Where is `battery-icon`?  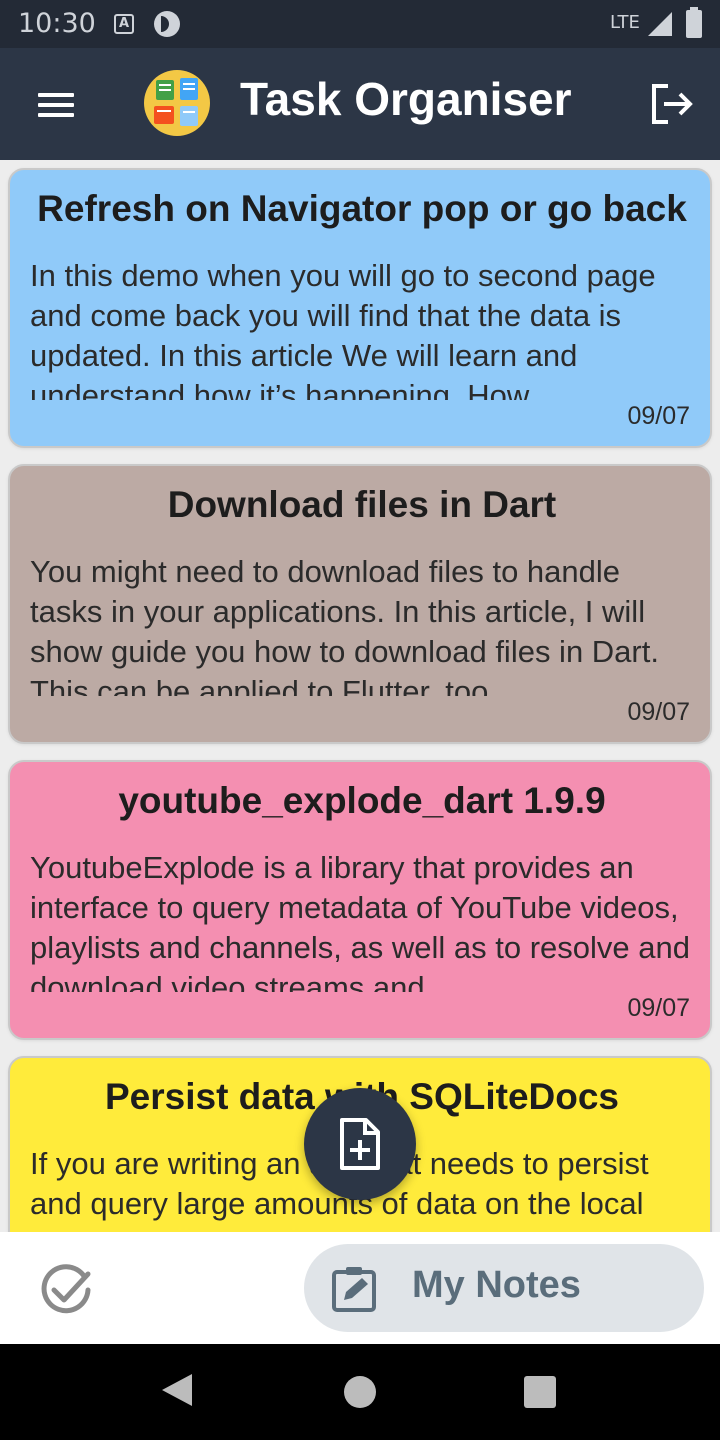
battery-icon is located at coordinates (694, 22).